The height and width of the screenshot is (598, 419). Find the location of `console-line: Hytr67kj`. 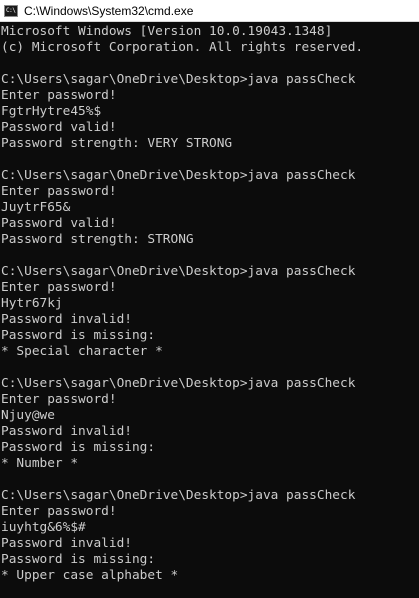

console-line: Hytr67kj is located at coordinates (32, 303).